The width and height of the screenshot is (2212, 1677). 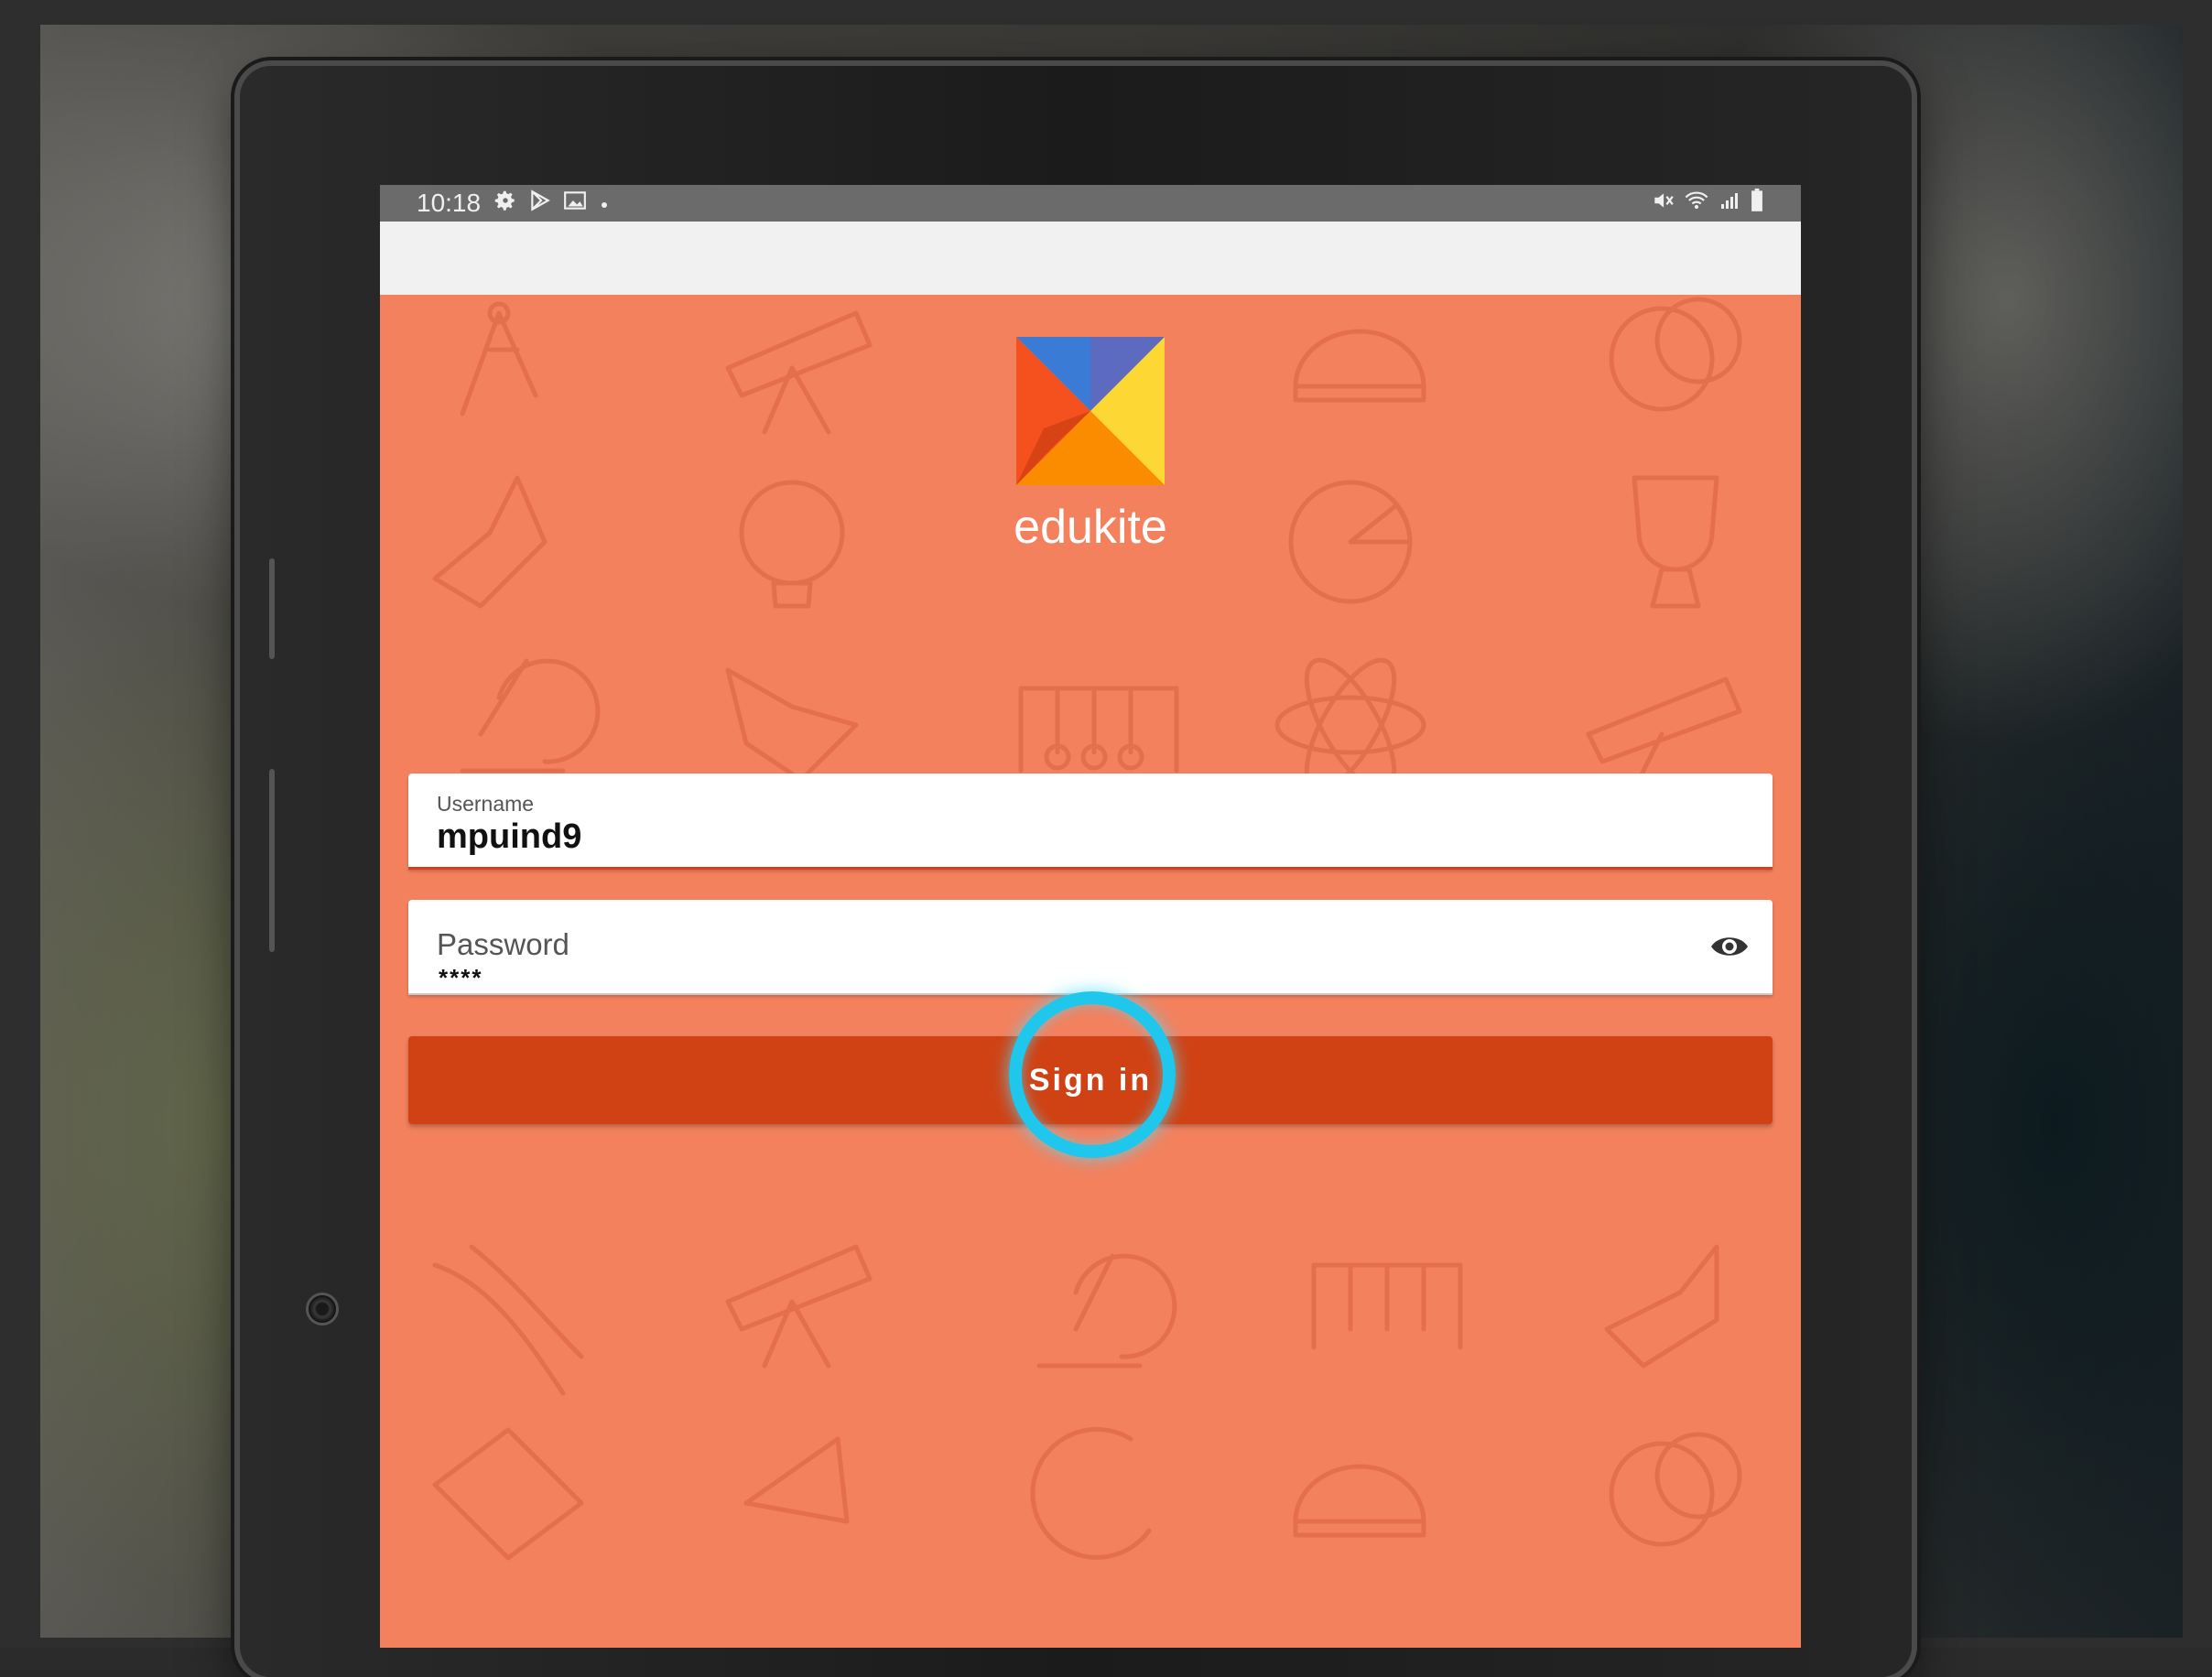 What do you see at coordinates (605, 203) in the screenshot?
I see `dot-icon` at bounding box center [605, 203].